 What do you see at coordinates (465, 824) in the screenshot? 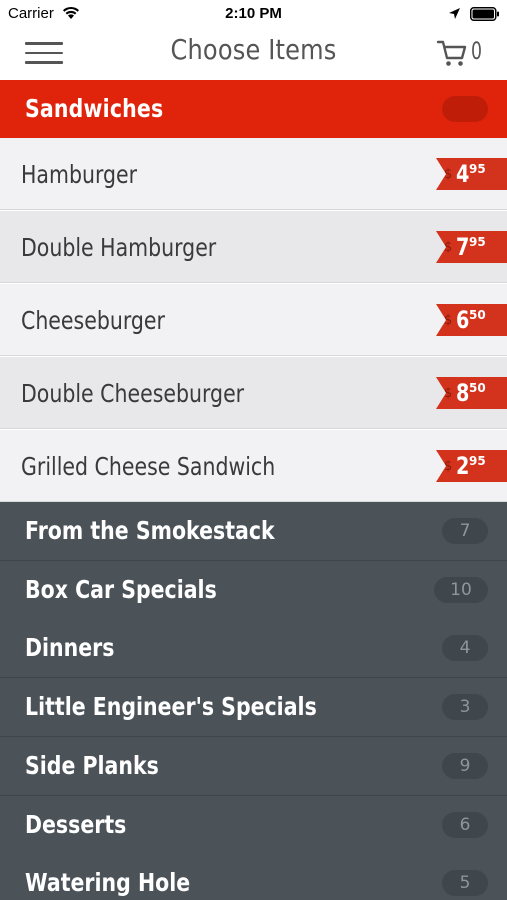
I see `category-count-badge: 6` at bounding box center [465, 824].